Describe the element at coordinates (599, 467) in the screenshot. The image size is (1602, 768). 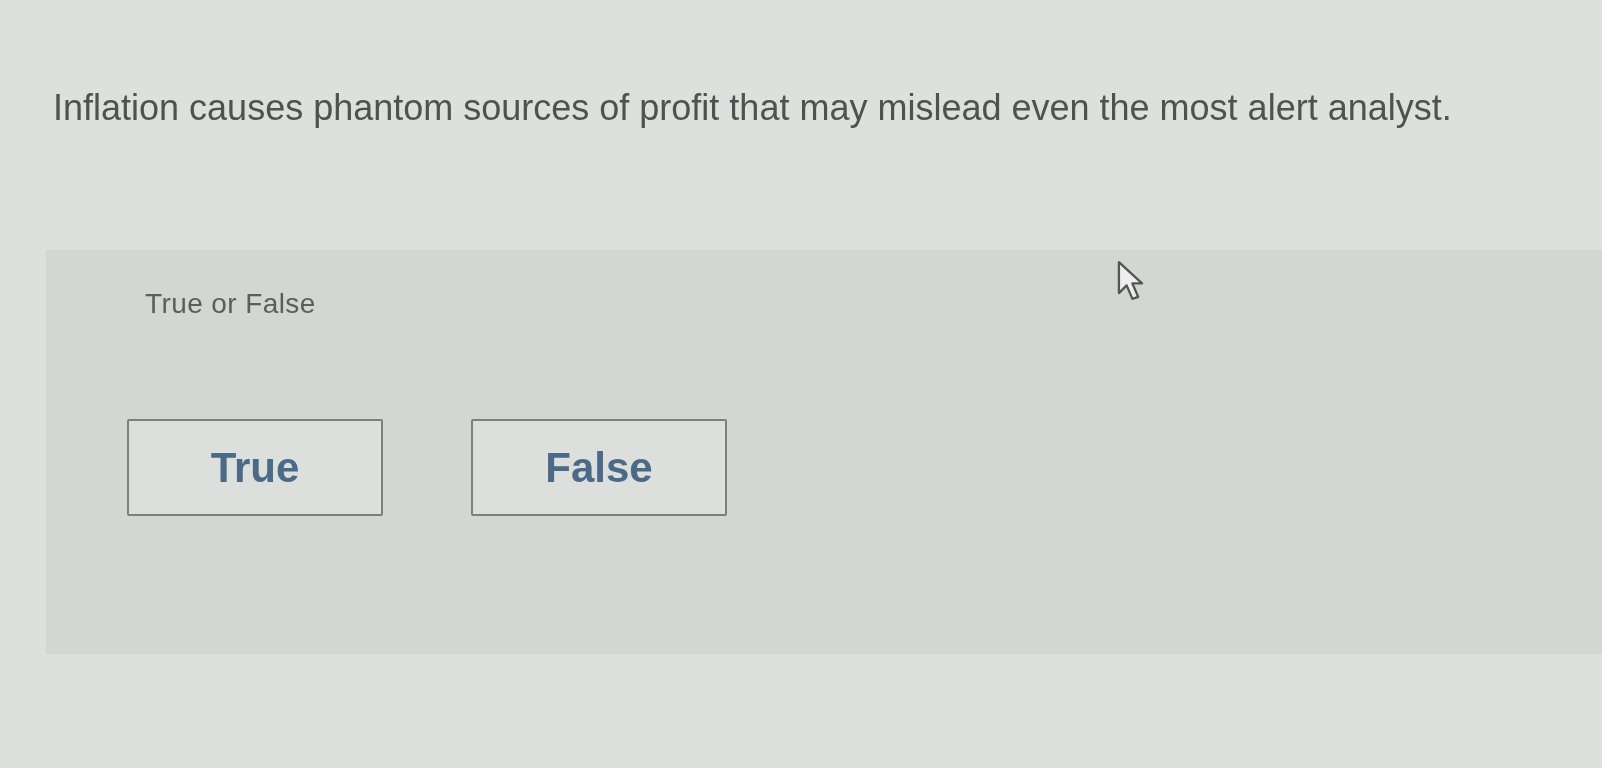
I see `answer-option-button: False` at that location.